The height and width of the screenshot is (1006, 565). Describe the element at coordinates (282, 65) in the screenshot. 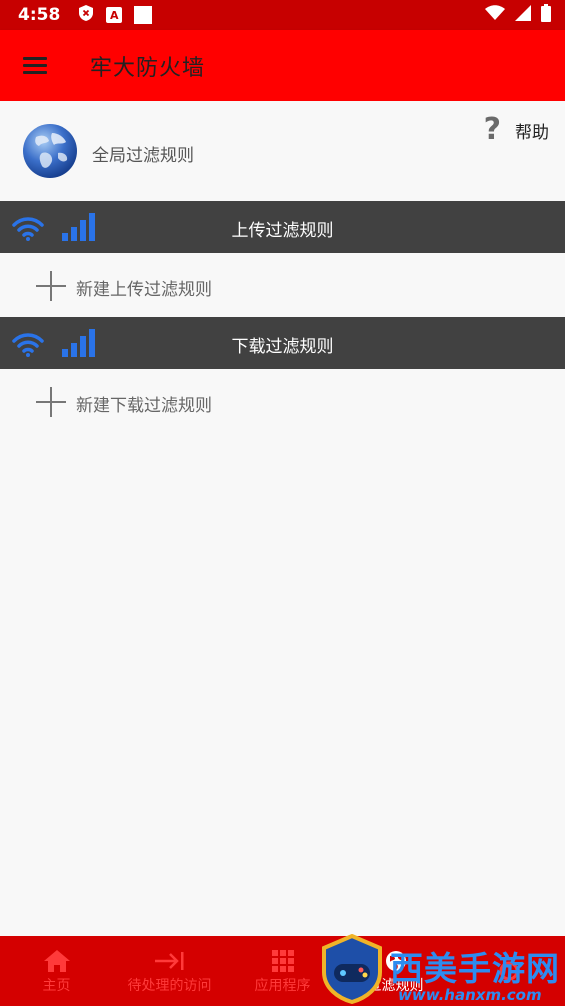

I see `app-bar: 牢大防火墙` at that location.